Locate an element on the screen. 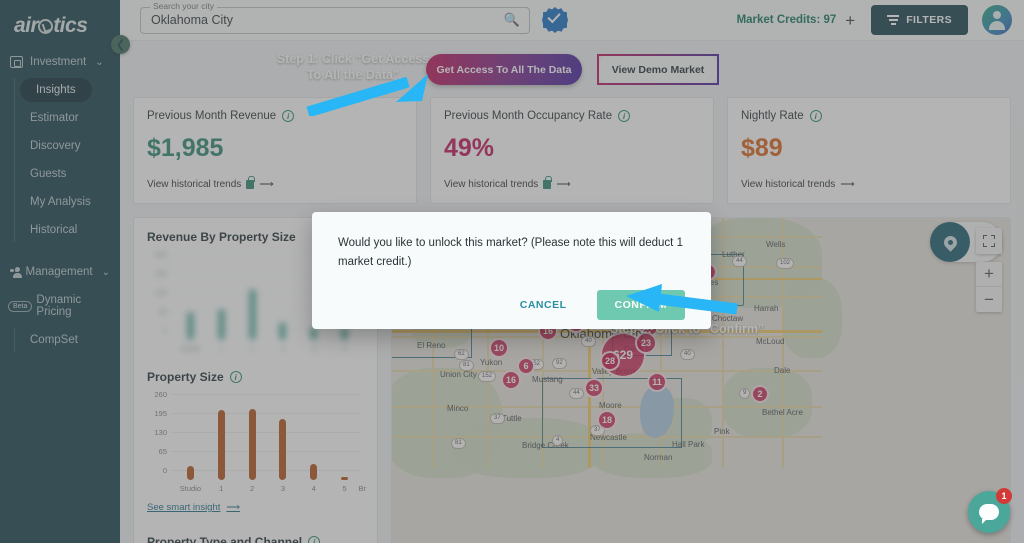 The width and height of the screenshot is (1024, 543). get-access-button: Get Access To All The Data is located at coordinates (504, 69).